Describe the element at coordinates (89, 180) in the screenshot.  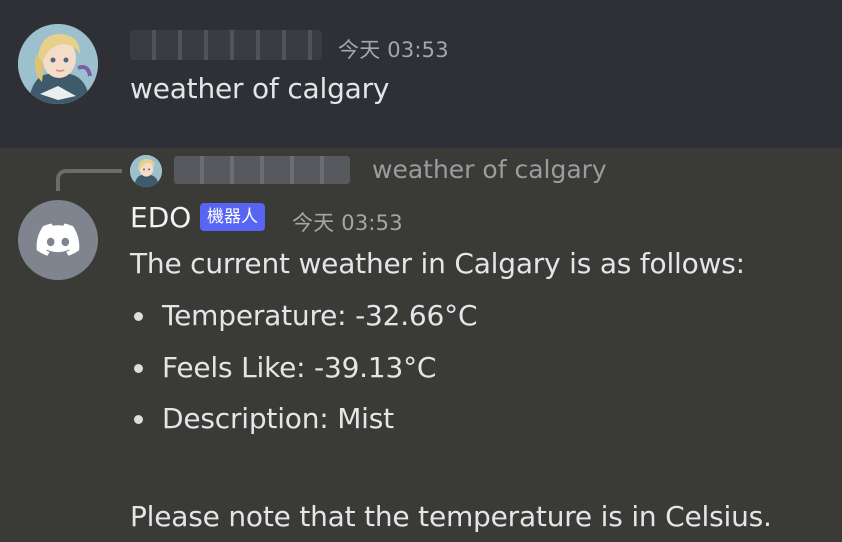
I see `reply-connector-line` at that location.